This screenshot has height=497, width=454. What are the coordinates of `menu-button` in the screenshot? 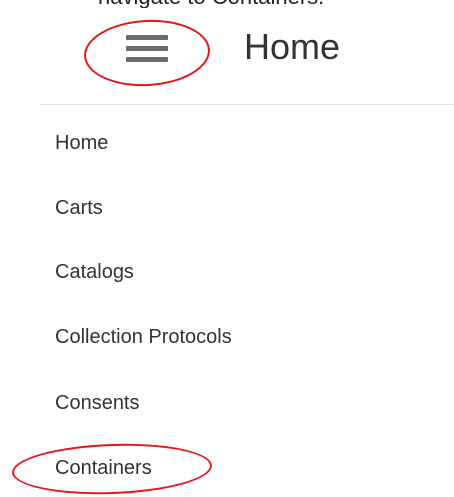 It's located at (148, 48).